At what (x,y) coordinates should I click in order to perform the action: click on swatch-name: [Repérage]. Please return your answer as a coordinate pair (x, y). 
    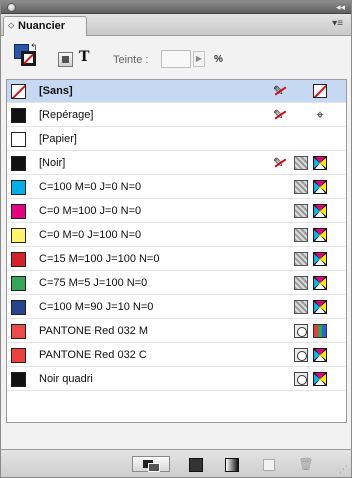
    Looking at the image, I should click on (66, 115).